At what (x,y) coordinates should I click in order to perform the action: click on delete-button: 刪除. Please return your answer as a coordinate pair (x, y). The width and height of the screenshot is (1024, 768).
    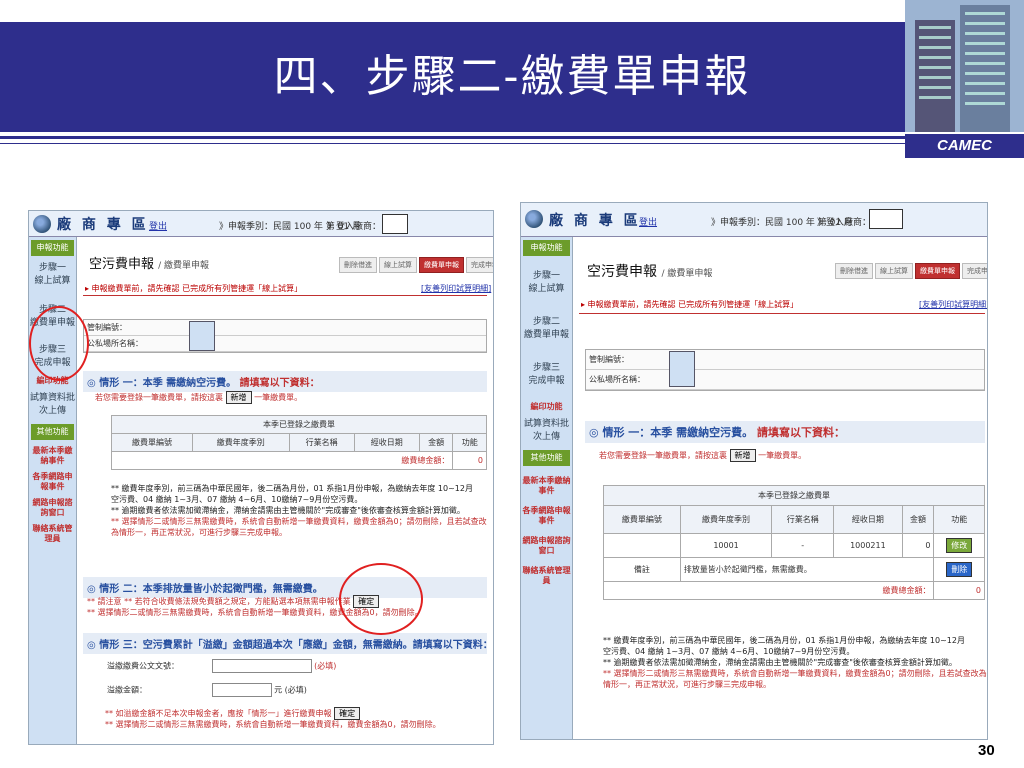
    Looking at the image, I should click on (959, 569).